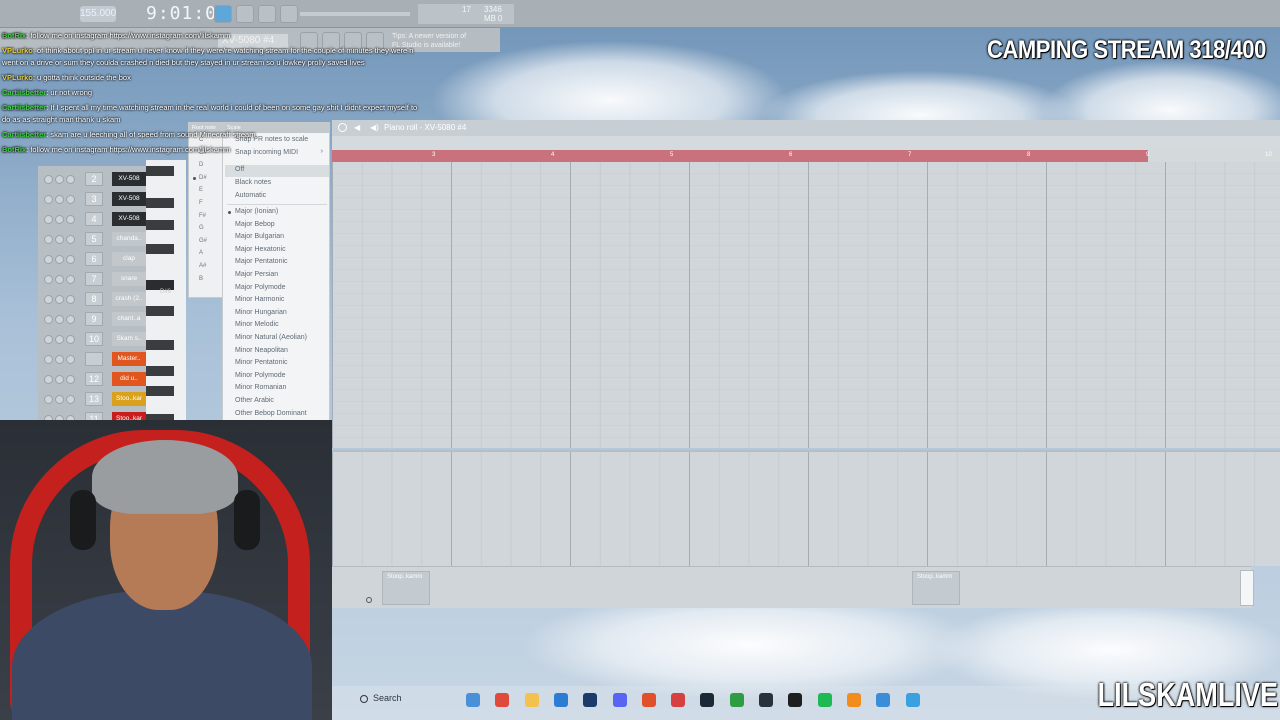 The width and height of the screenshot is (1280, 720). I want to click on piano-keyboard: D#6, so click(166, 304).